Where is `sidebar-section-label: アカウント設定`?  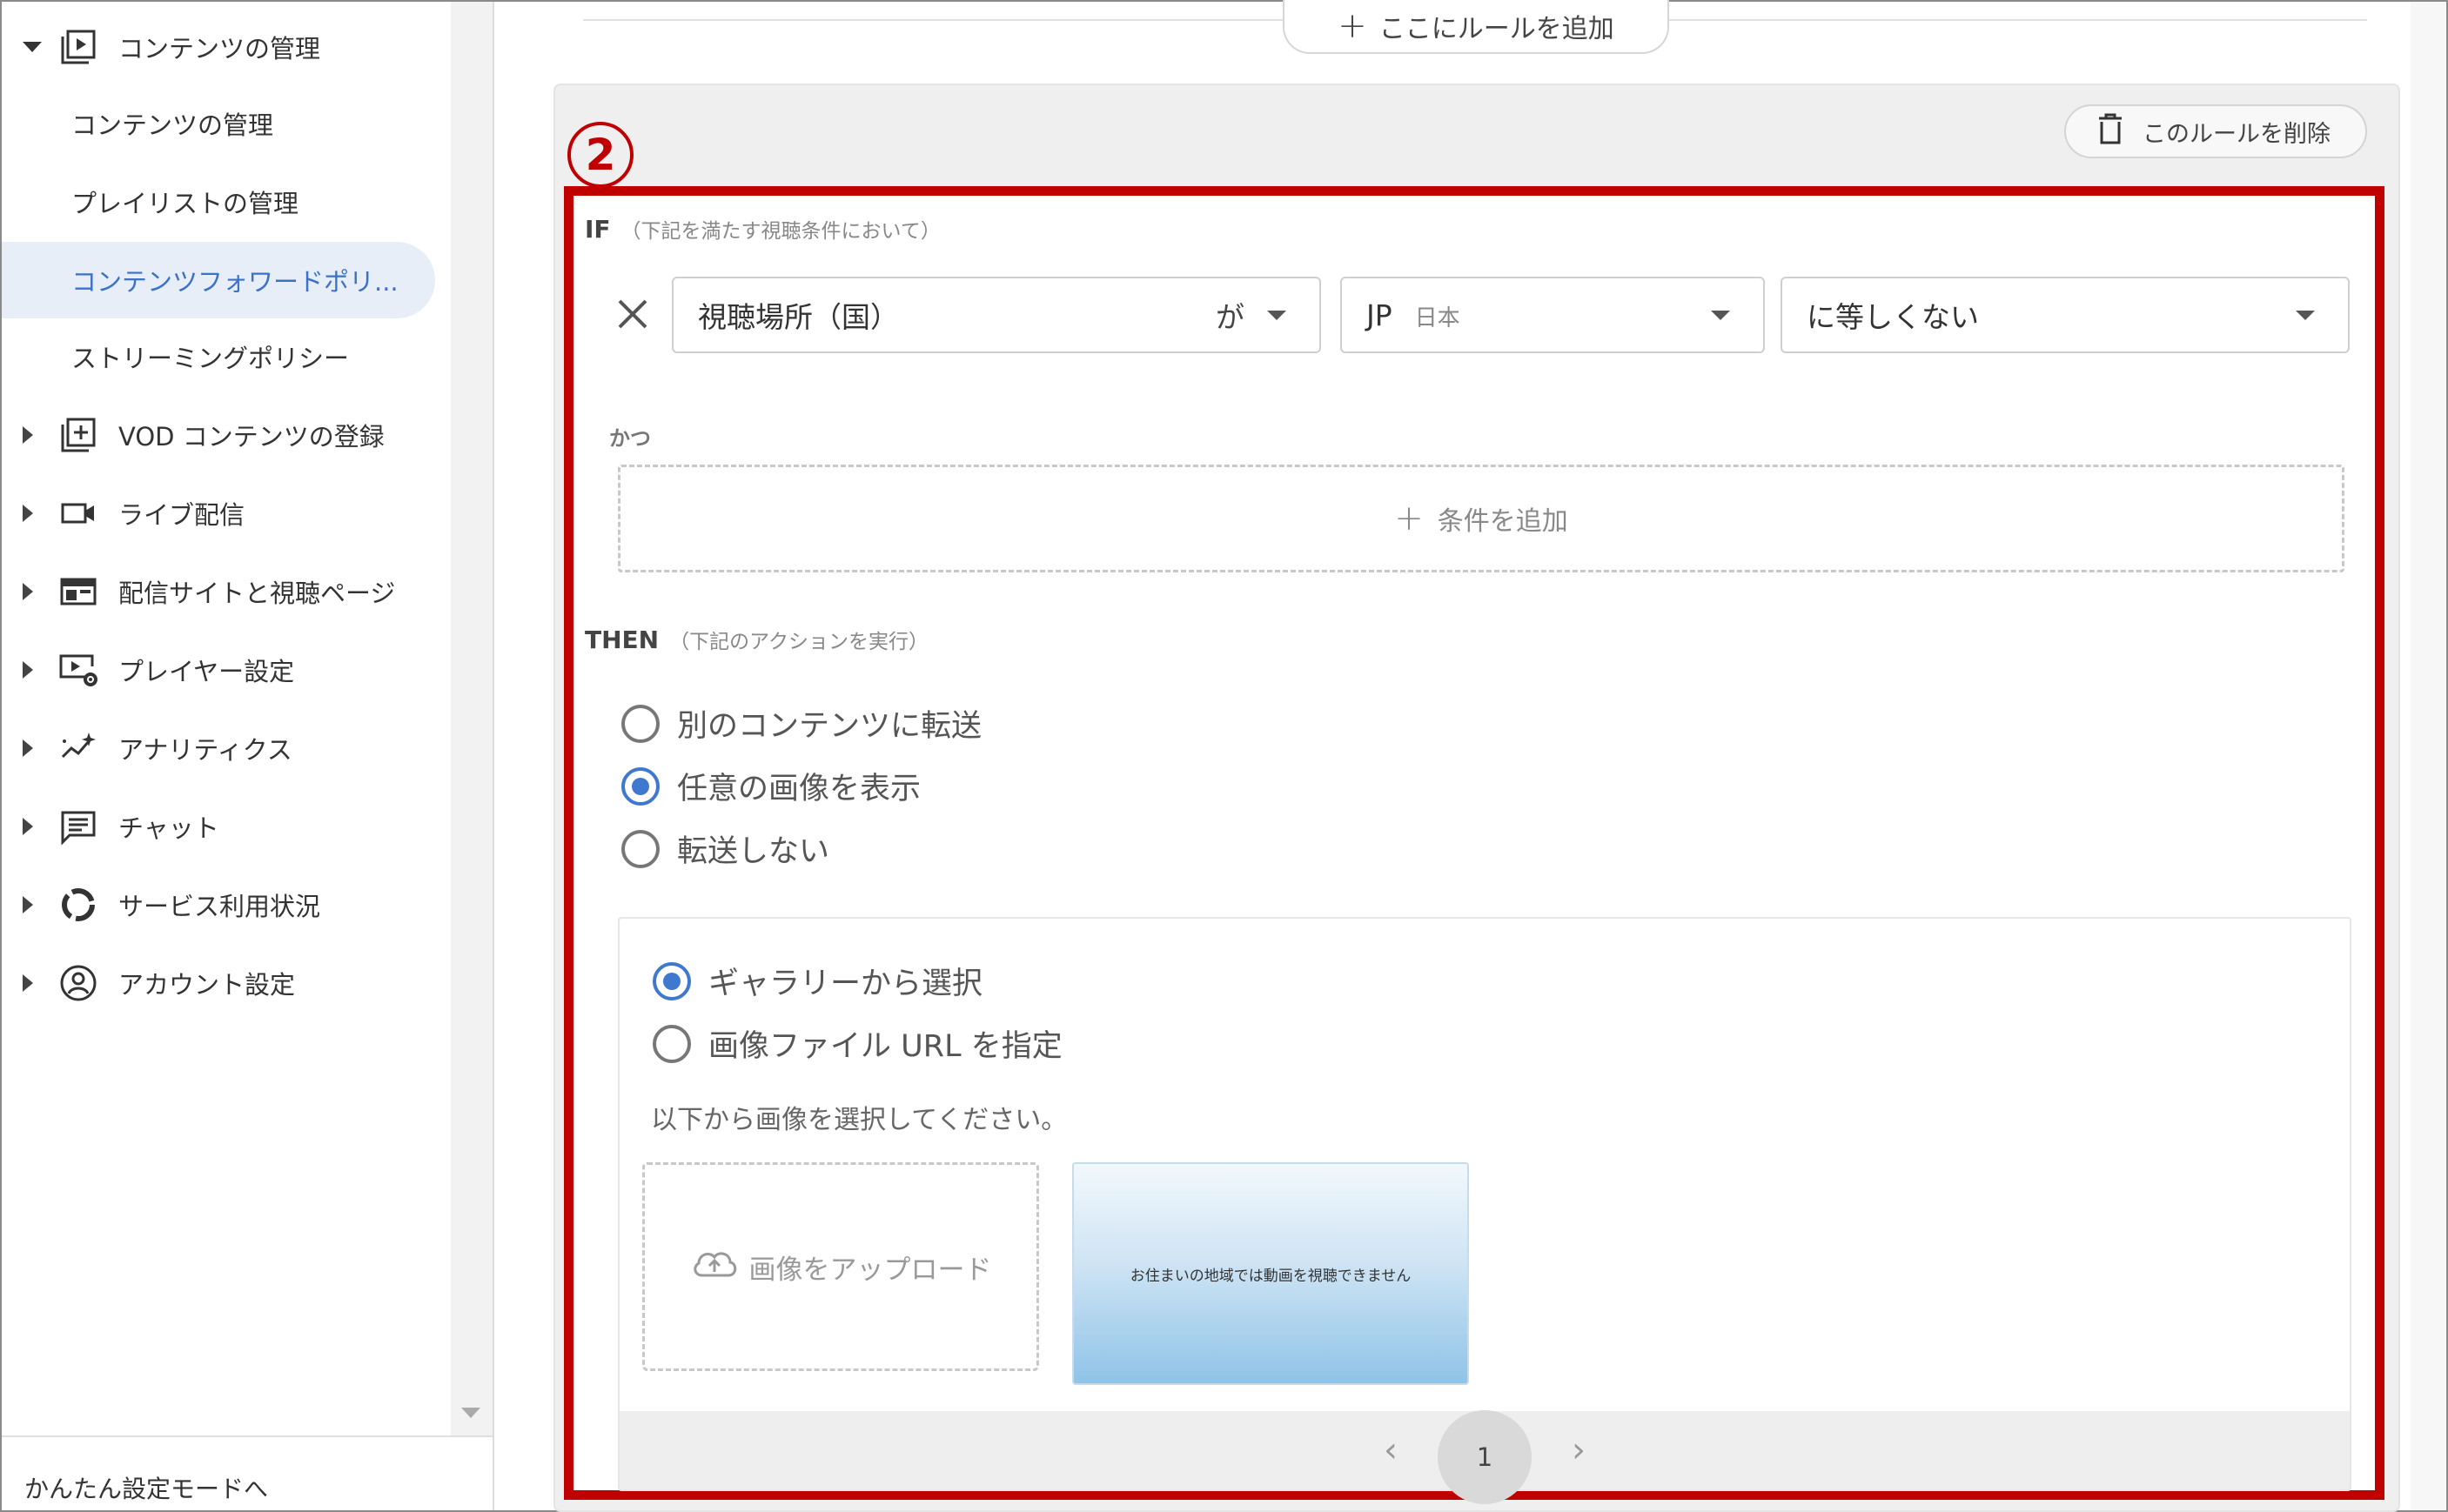 sidebar-section-label: アカウント設定 is located at coordinates (207, 985).